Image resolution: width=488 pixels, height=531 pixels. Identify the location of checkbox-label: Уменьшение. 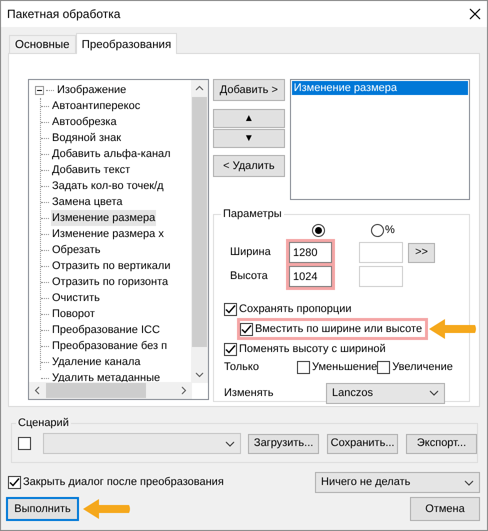
(345, 367).